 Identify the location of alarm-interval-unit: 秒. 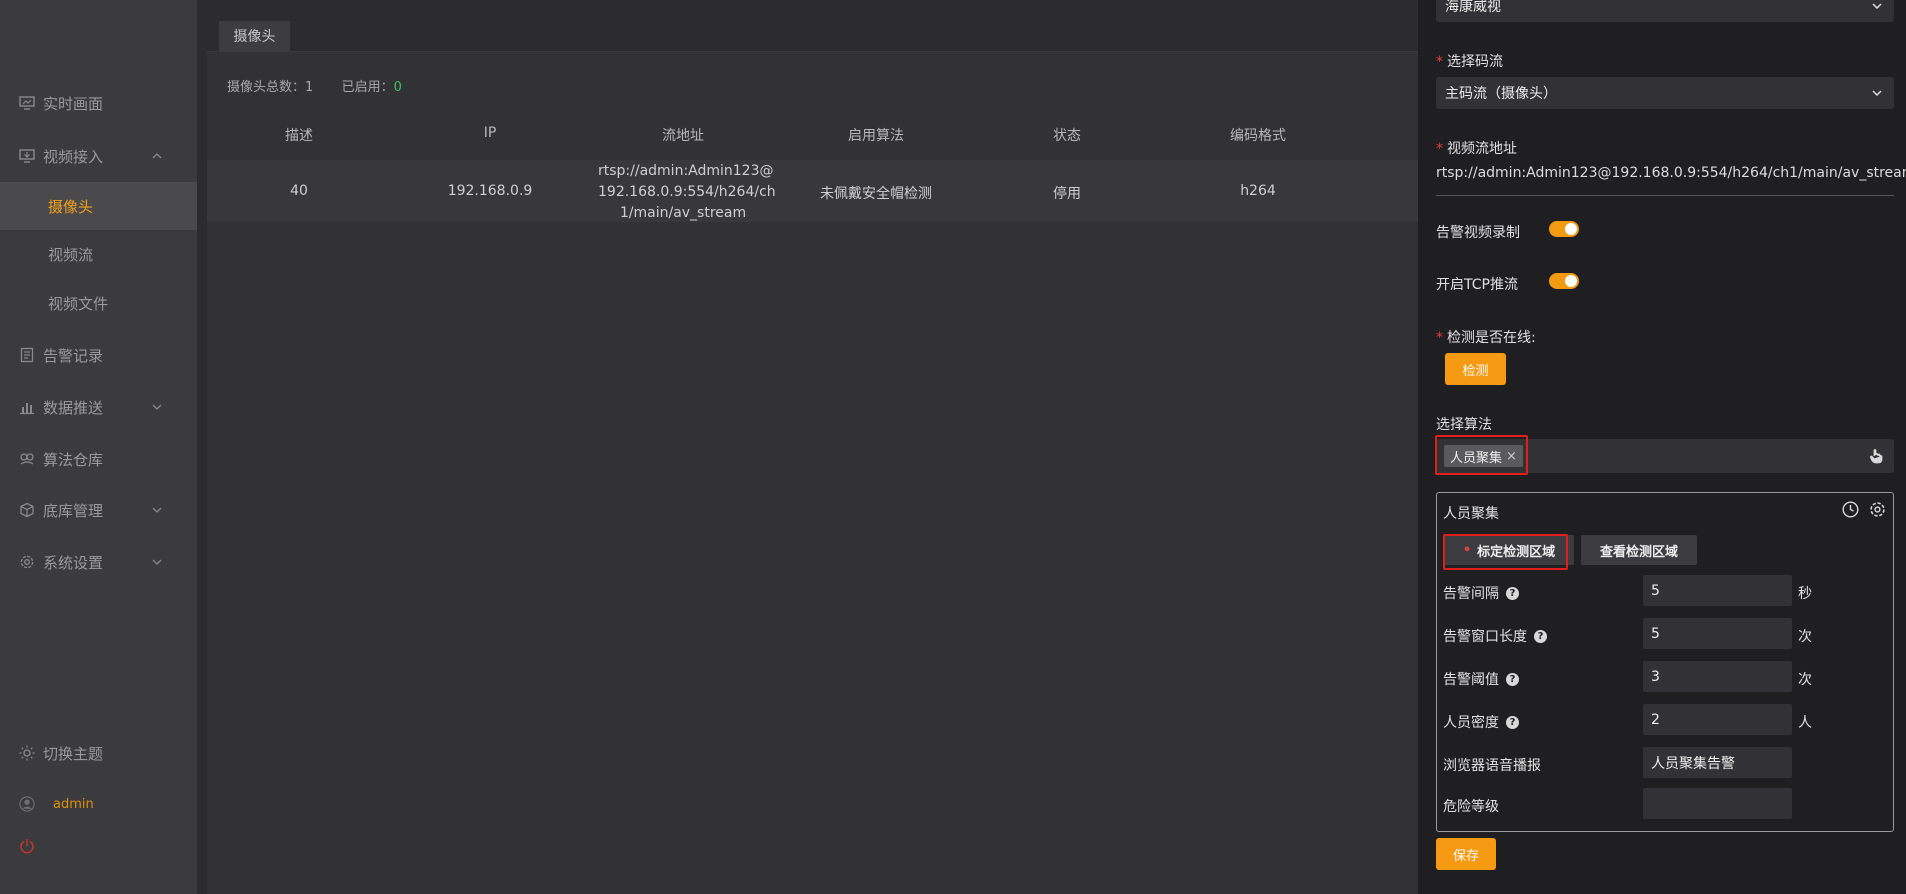
(1805, 594).